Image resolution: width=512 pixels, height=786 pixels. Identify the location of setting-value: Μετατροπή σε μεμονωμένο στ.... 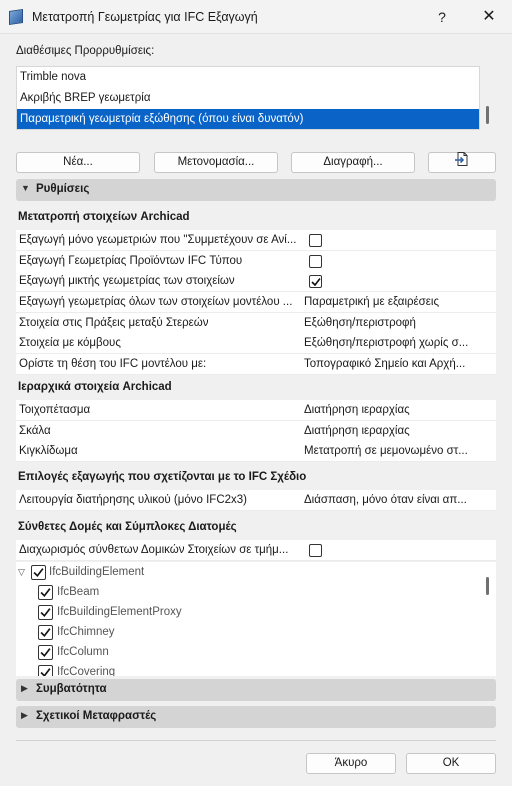
(398, 451).